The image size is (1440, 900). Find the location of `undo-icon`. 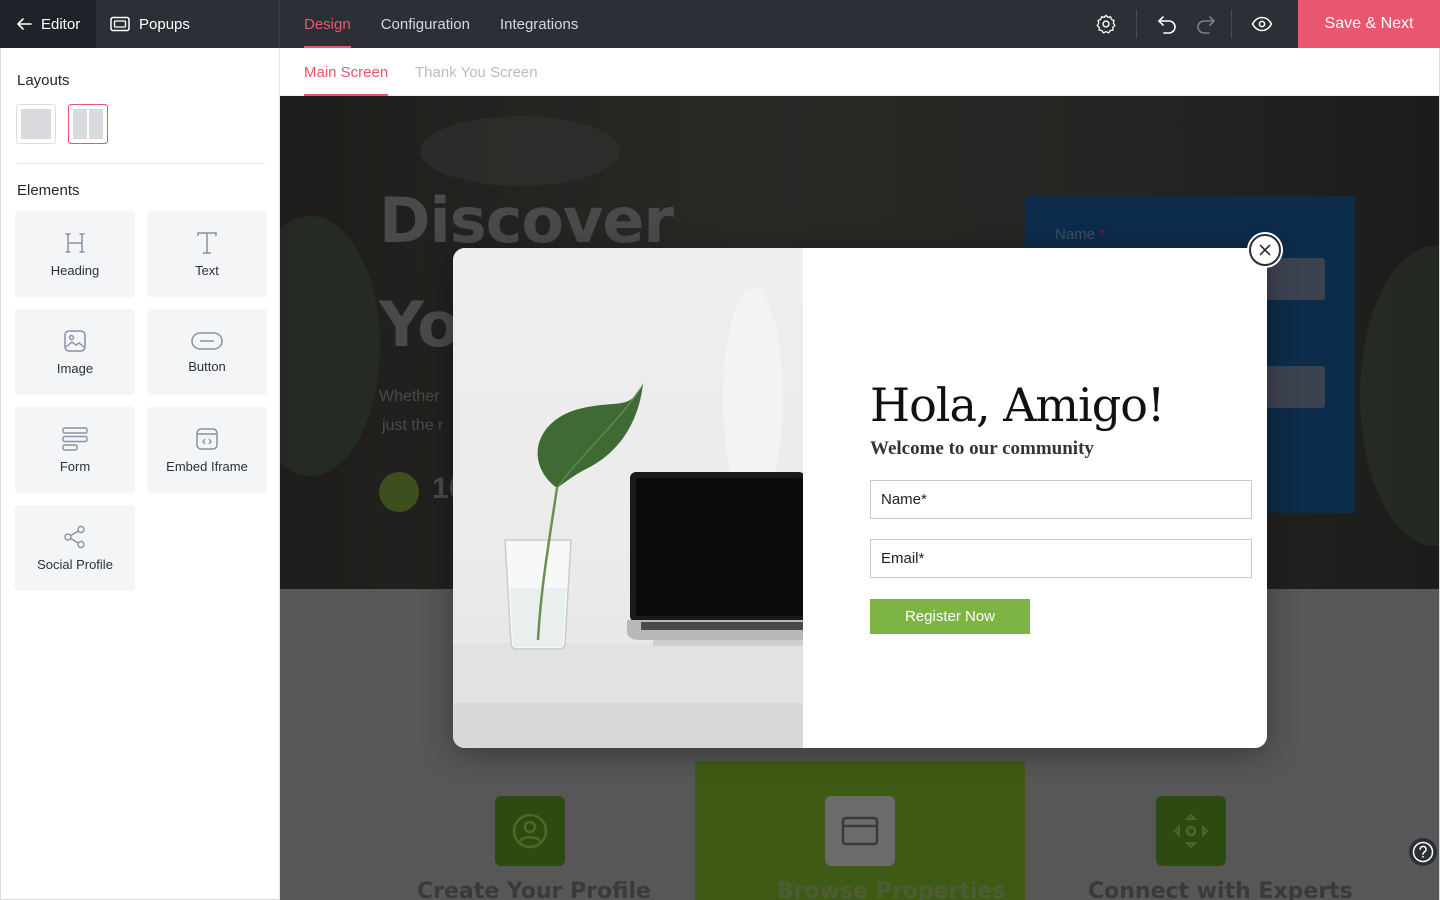

undo-icon is located at coordinates (1167, 25).